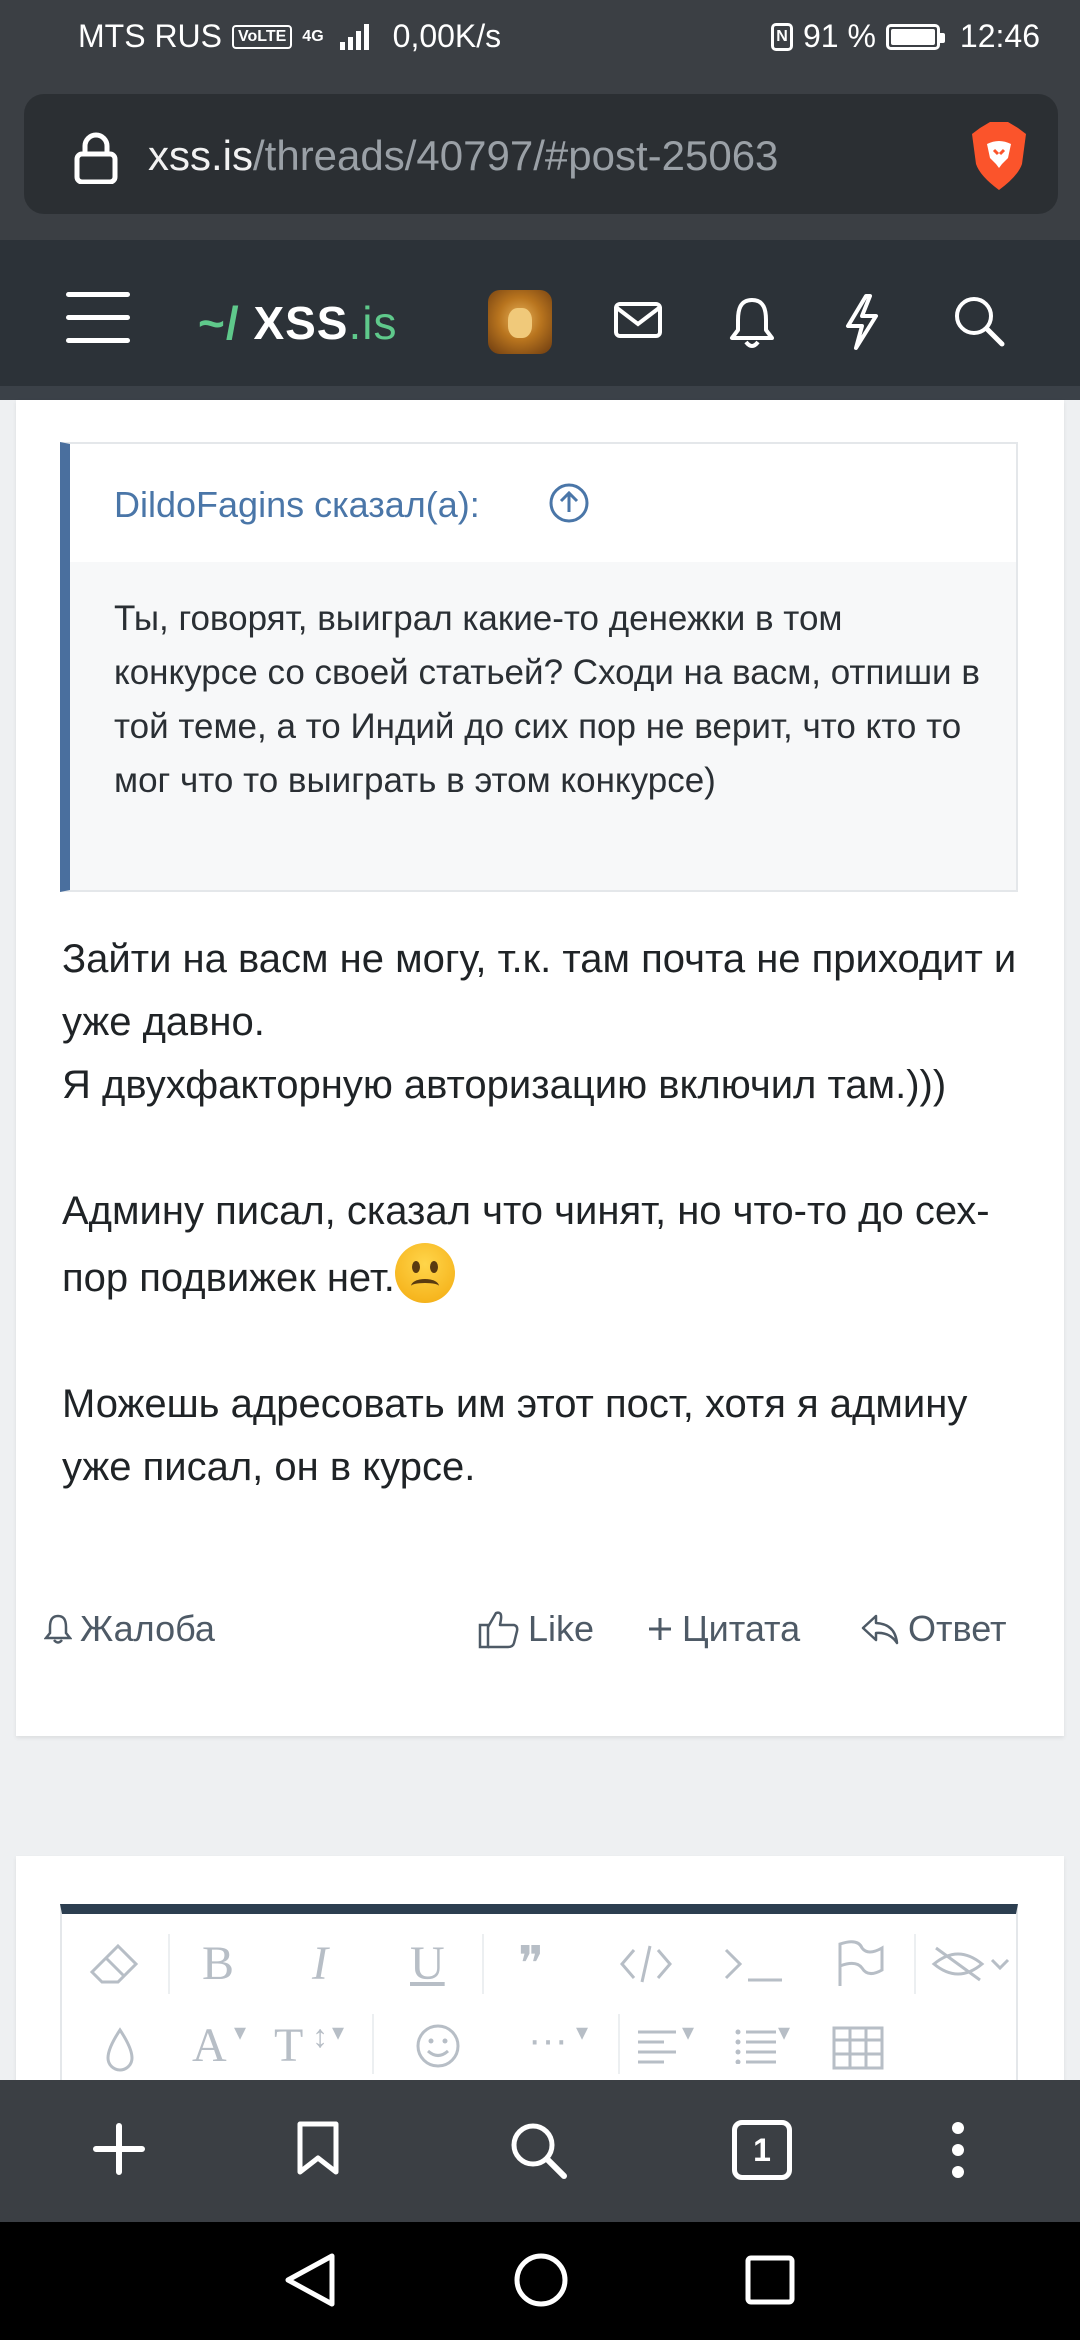  I want to click on flag-icon, so click(860, 1964).